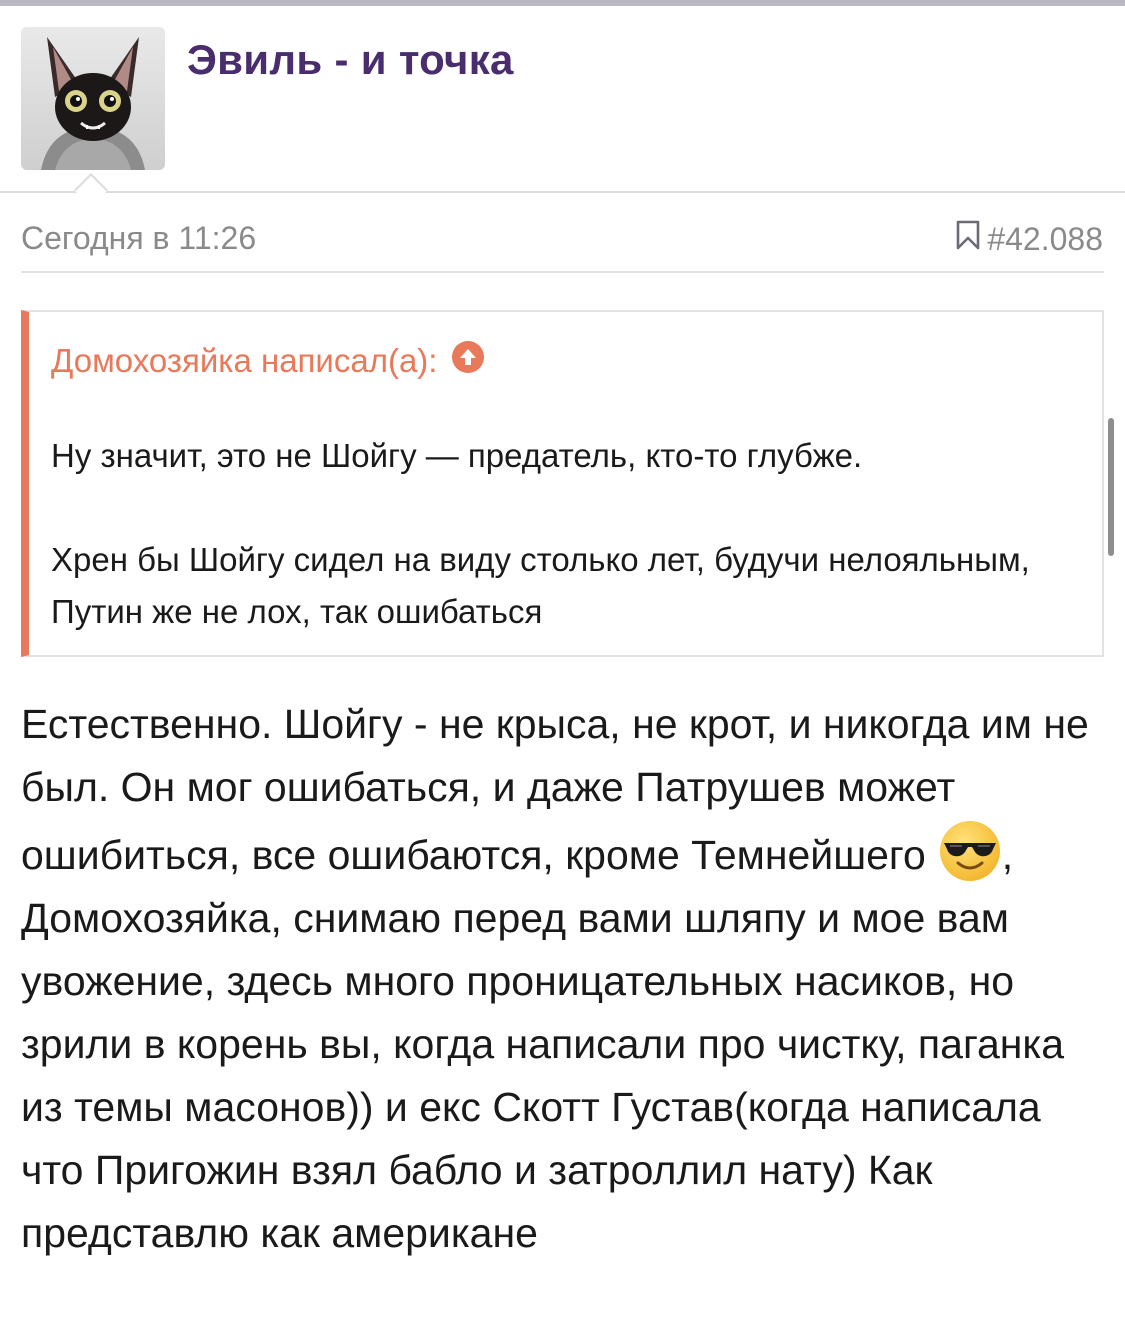 The width and height of the screenshot is (1125, 1326). I want to click on author-name: Эвиль - и точка, so click(350, 60).